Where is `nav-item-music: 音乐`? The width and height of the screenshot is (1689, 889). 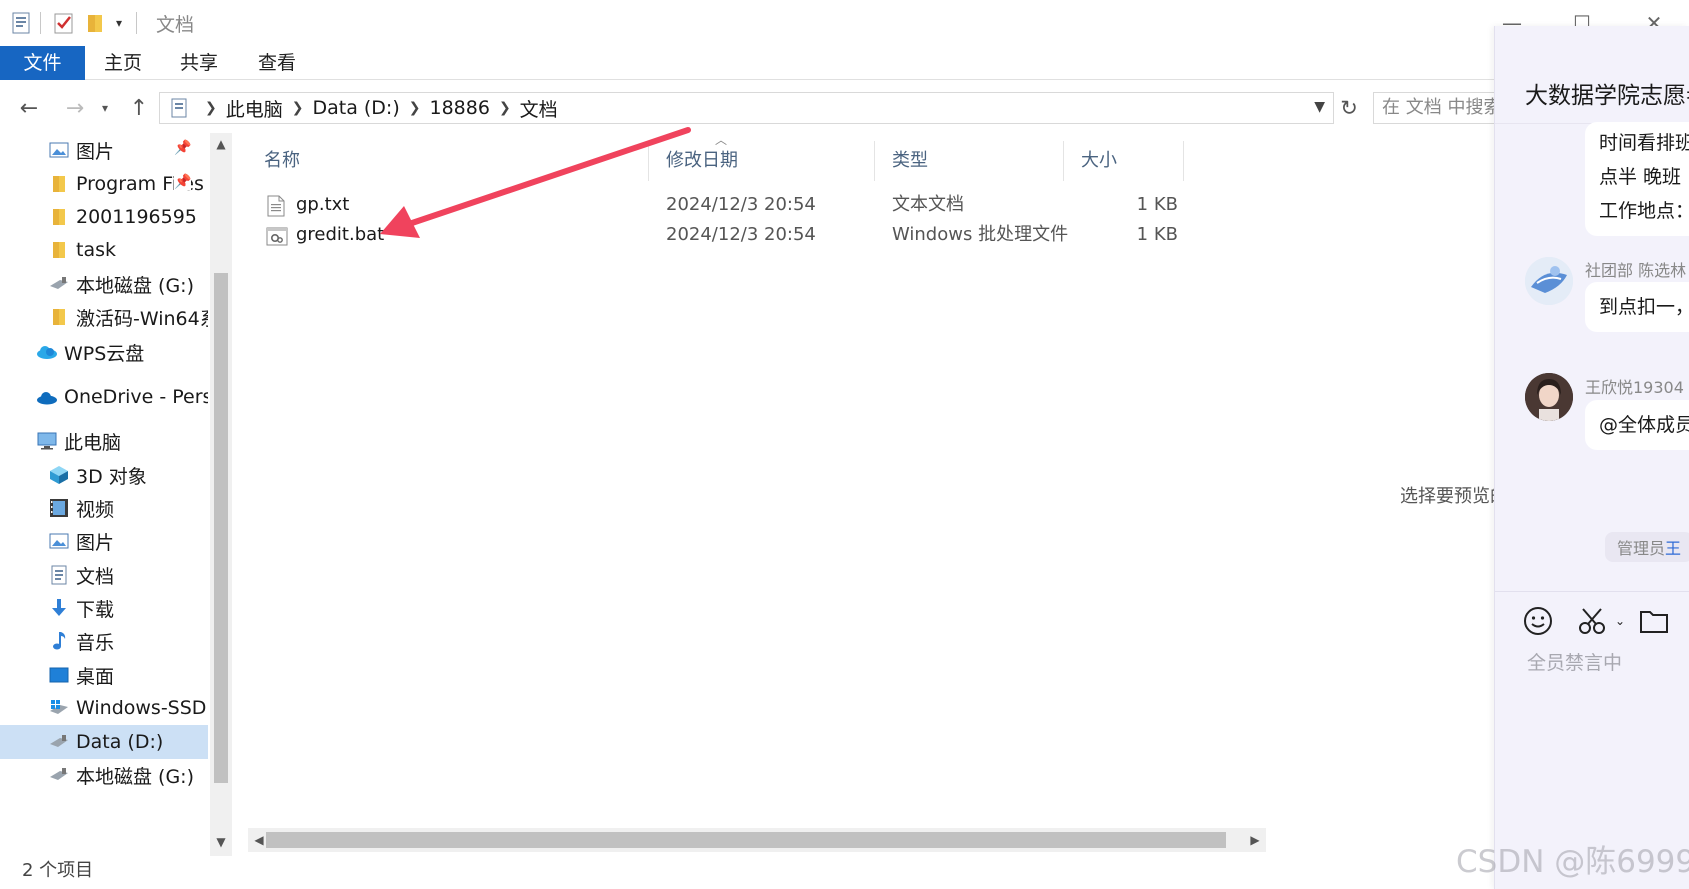
nav-item-music: 音乐 is located at coordinates (128, 641).